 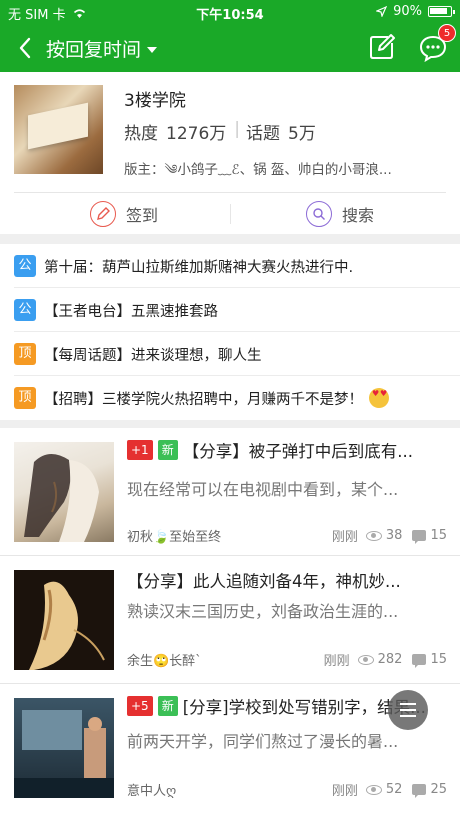 I want to click on compose-icon, so click(x=382, y=47).